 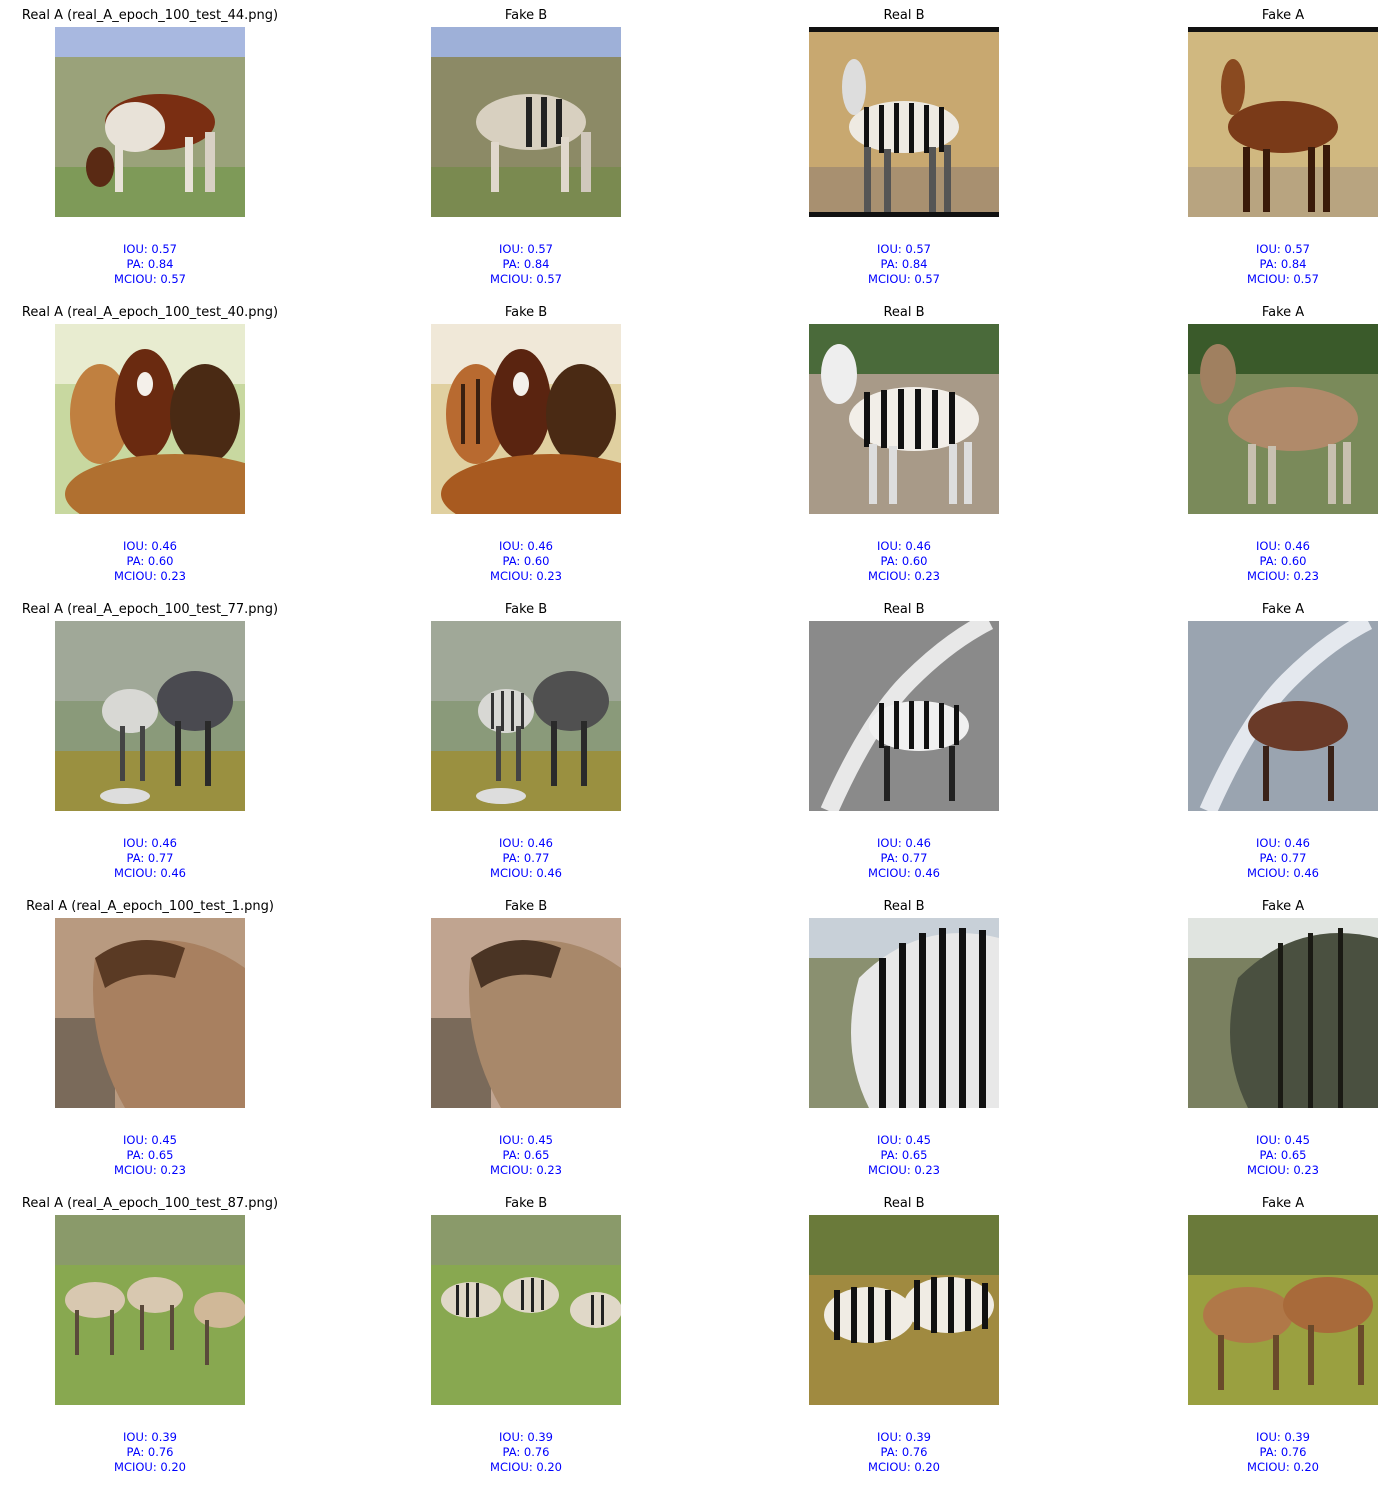 I want to click on panel-title: Real A (real_A_epoch_100_test_40.png), so click(x=150, y=312).